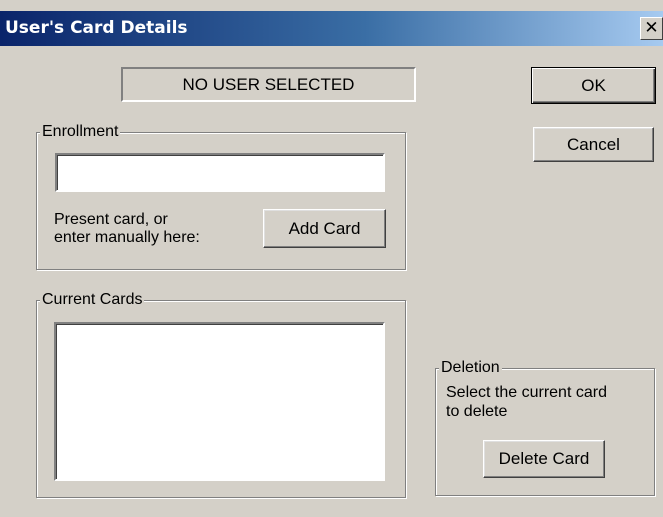  I want to click on close-icon: ✕, so click(651, 28).